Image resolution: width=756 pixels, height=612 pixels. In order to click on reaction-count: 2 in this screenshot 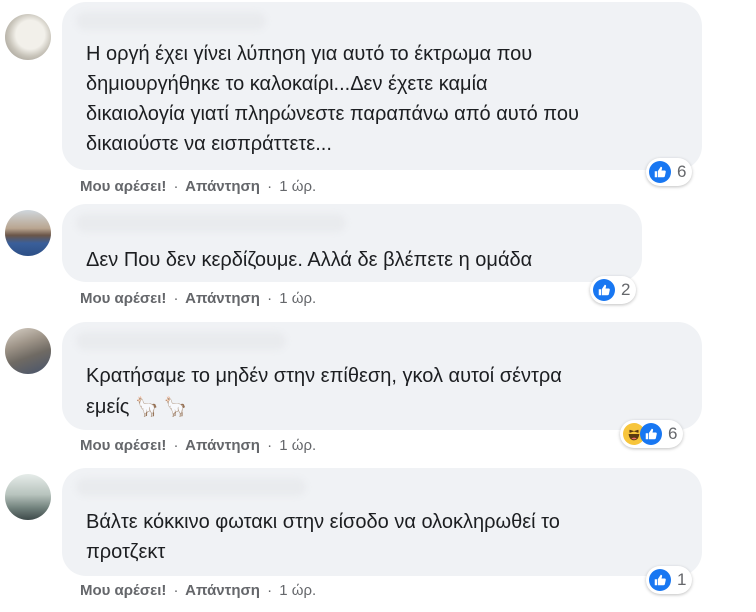, I will do `click(626, 289)`.